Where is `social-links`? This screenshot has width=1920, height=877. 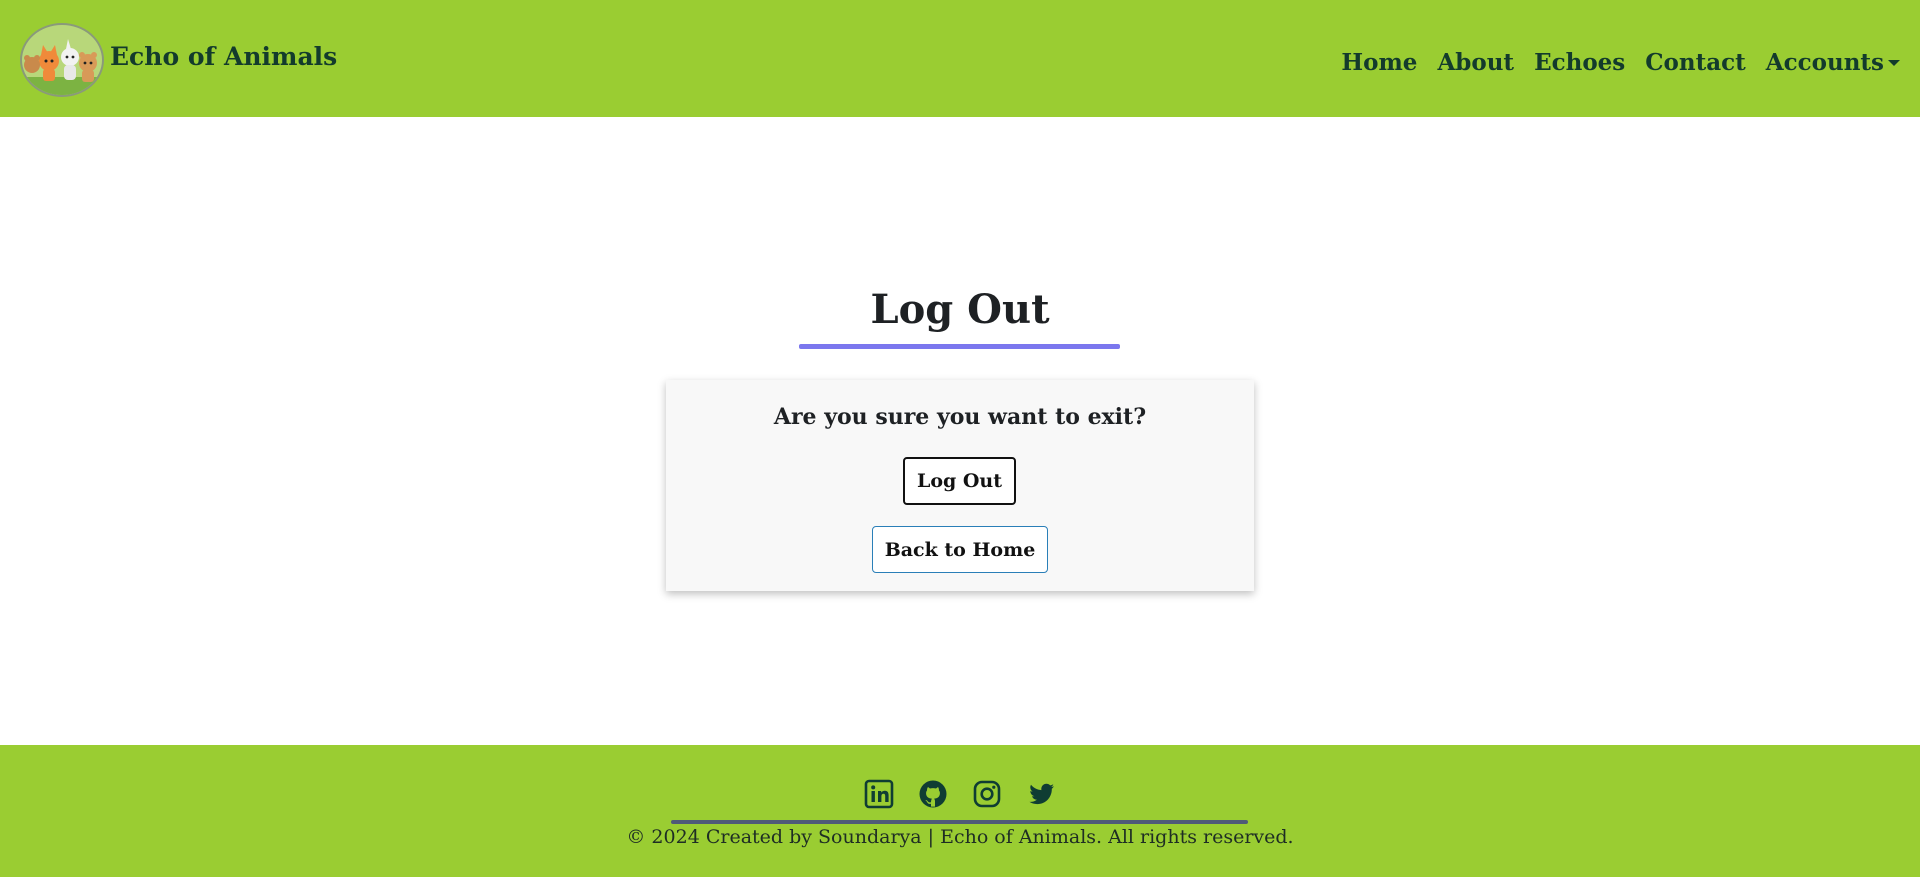 social-links is located at coordinates (960, 794).